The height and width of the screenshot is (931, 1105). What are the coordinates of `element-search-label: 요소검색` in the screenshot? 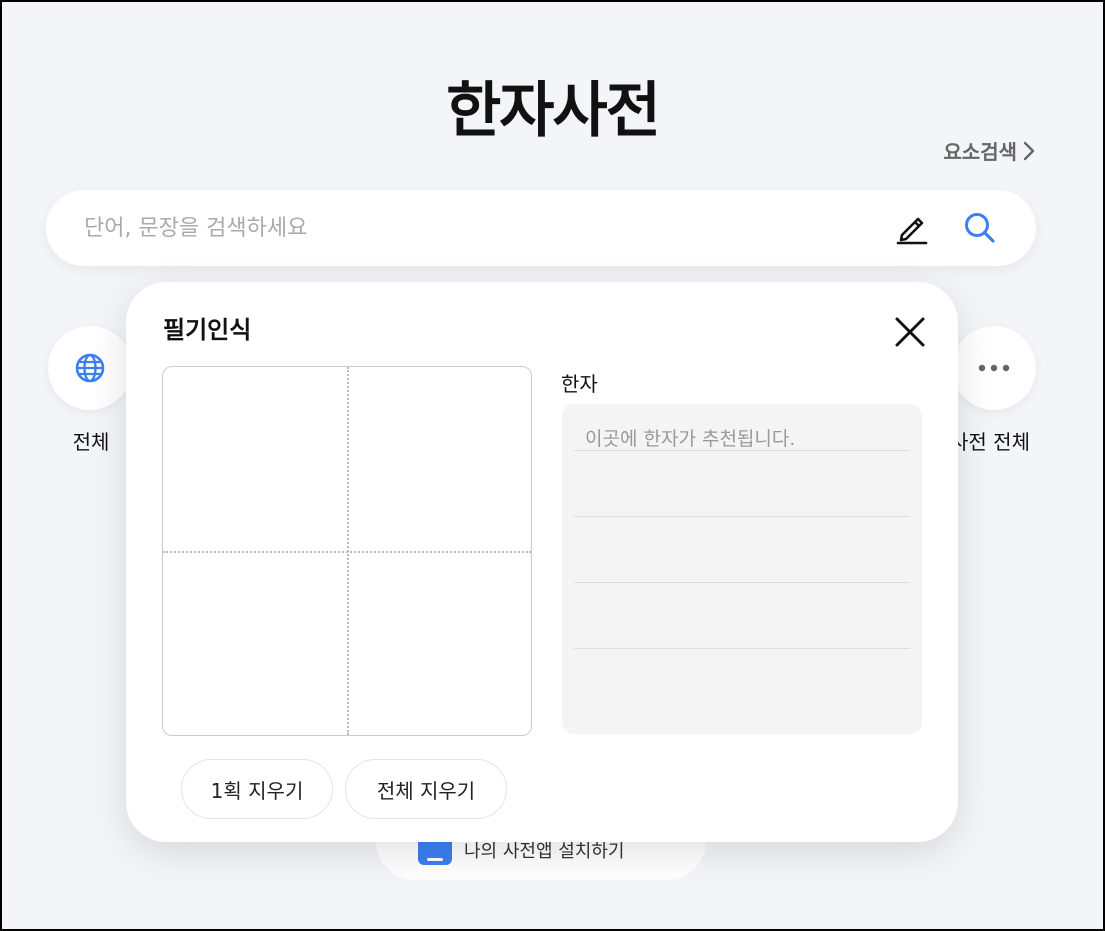 It's located at (980, 152).